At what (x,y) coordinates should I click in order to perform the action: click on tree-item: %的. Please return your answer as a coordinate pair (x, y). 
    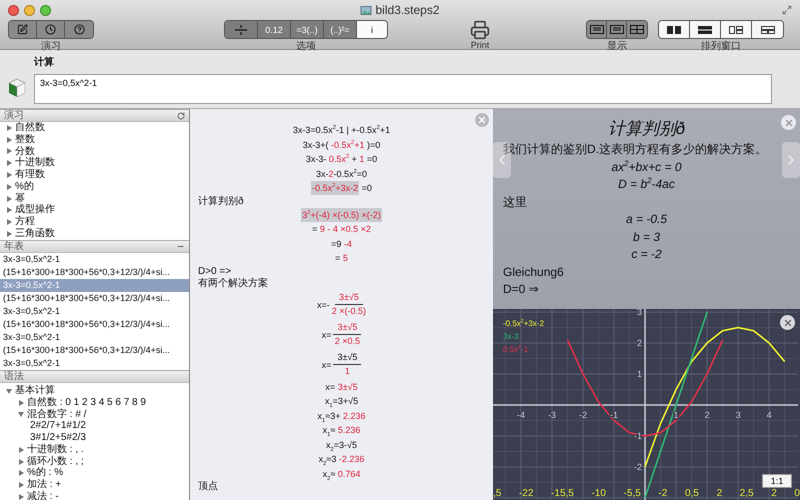
    Looking at the image, I should click on (24, 186).